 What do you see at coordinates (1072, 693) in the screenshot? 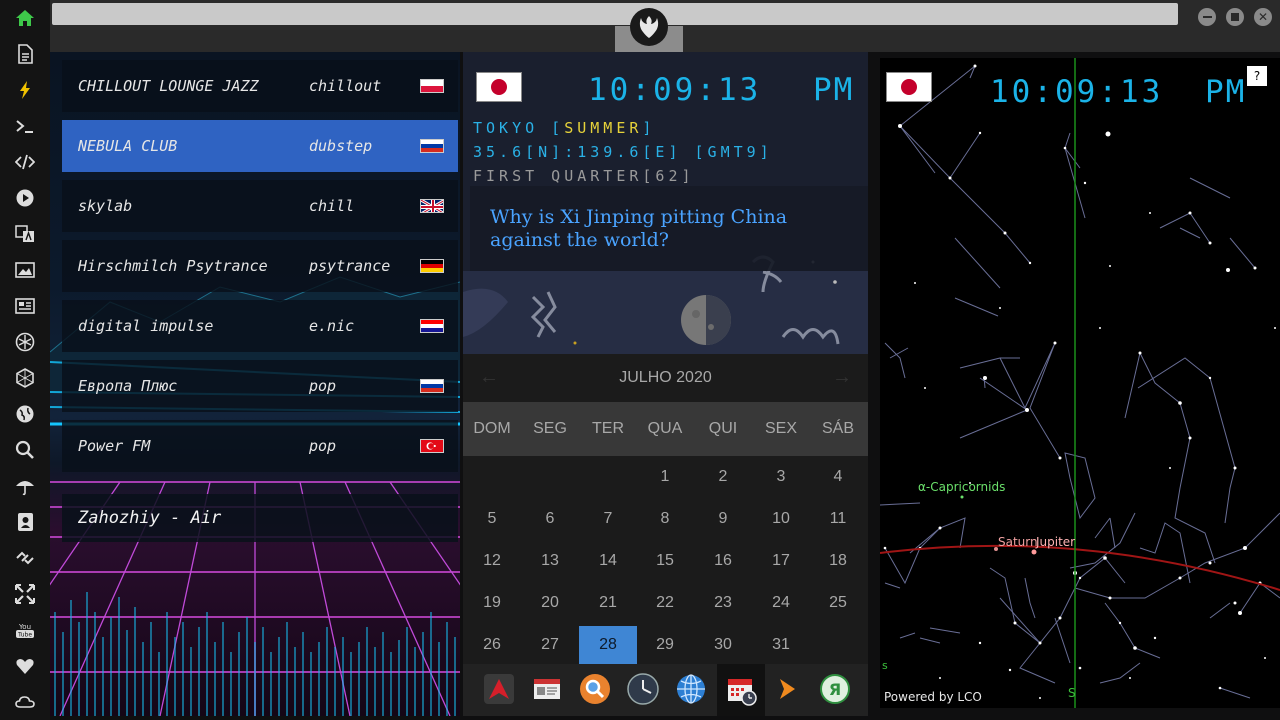
I see `south-marker: S` at bounding box center [1072, 693].